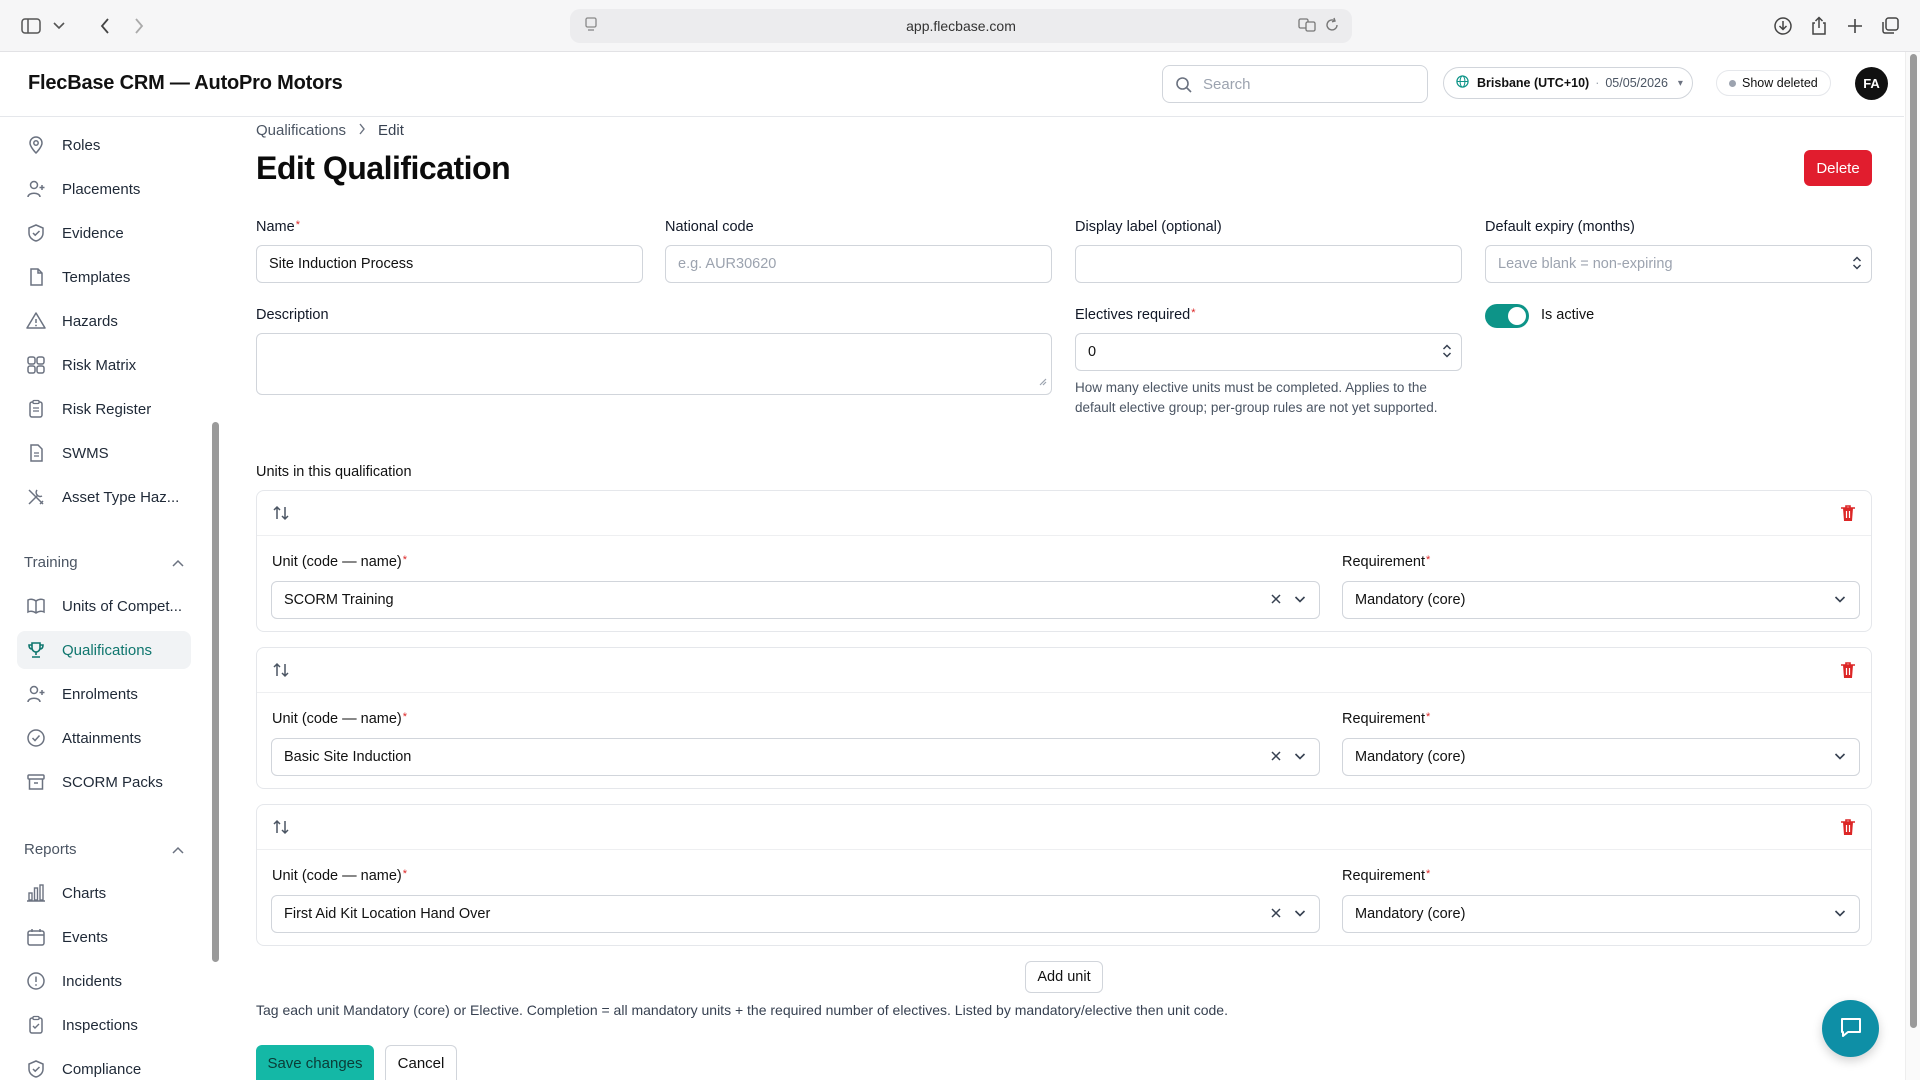 This screenshot has height=1080, width=1920. Describe the element at coordinates (449, 264) in the screenshot. I see `name-input` at that location.